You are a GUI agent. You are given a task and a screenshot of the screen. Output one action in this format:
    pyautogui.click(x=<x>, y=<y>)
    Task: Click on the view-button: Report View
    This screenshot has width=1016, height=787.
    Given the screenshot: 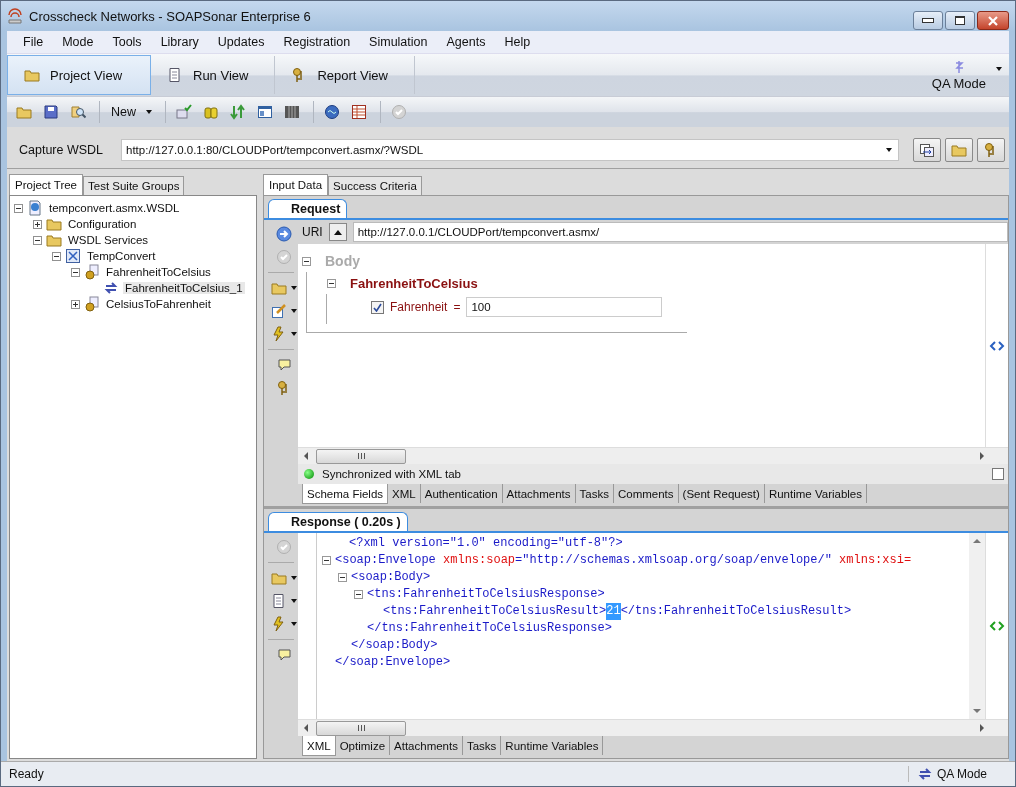 What is the action you would take?
    pyautogui.click(x=345, y=75)
    